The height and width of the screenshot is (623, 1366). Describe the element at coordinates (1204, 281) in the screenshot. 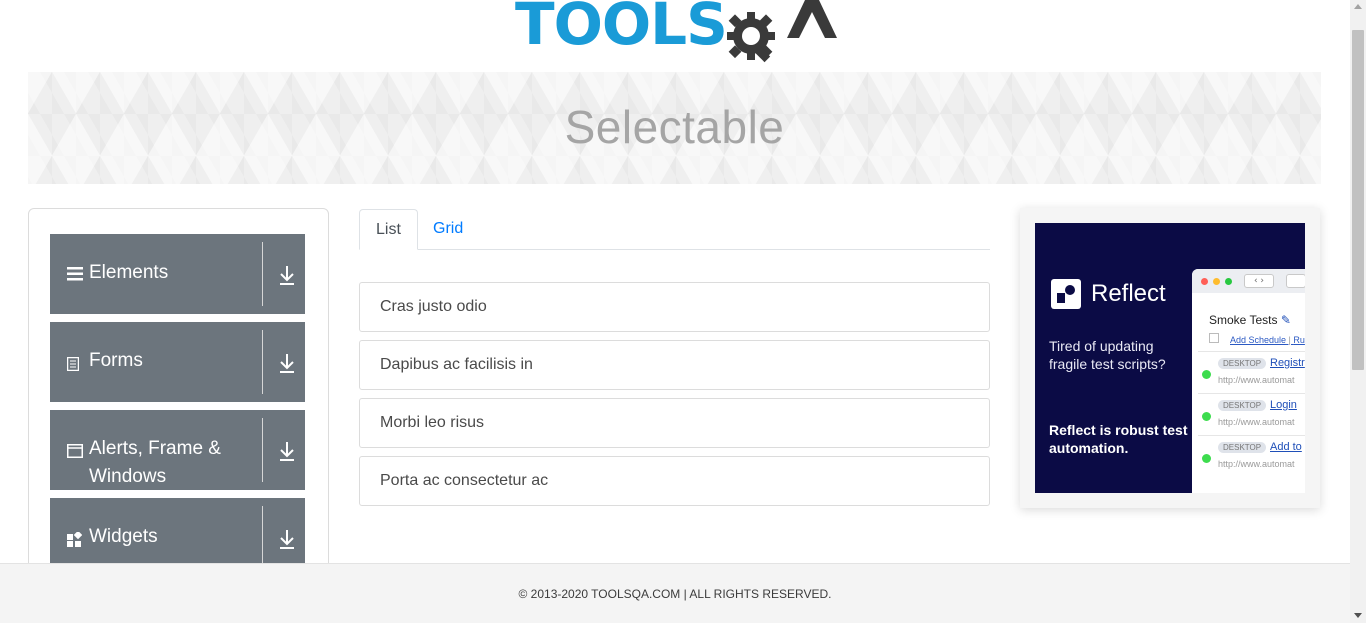

I see `close-dot-icon` at that location.